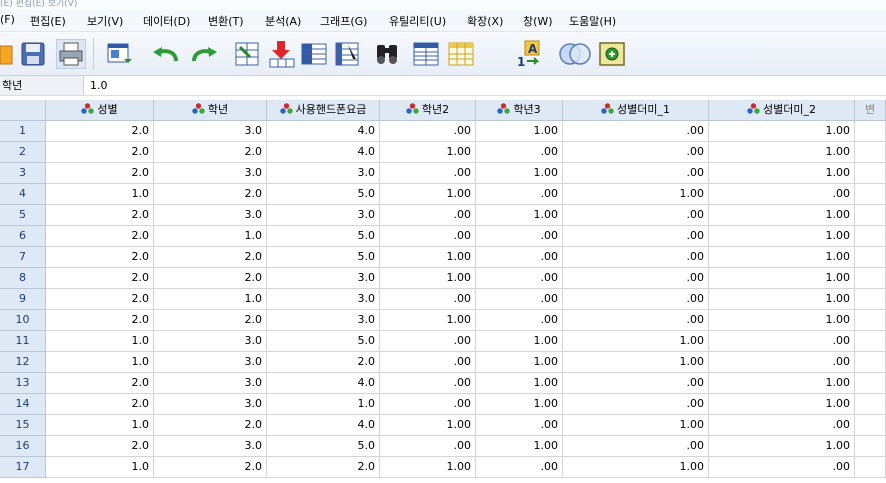 The width and height of the screenshot is (886, 483). What do you see at coordinates (870, 110) in the screenshot?
I see `column-header-variable-partial: 변` at bounding box center [870, 110].